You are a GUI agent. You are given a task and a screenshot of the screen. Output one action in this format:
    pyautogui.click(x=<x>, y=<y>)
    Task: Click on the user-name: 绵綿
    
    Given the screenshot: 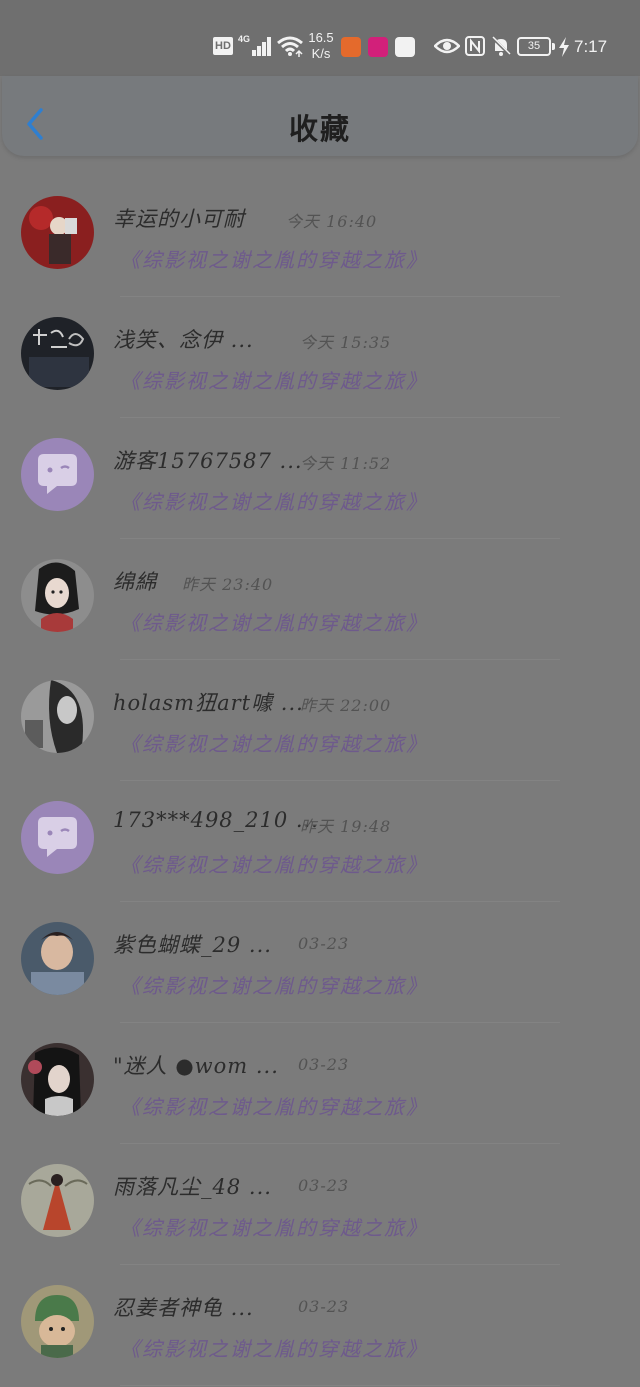 What is the action you would take?
    pyautogui.click(x=135, y=582)
    